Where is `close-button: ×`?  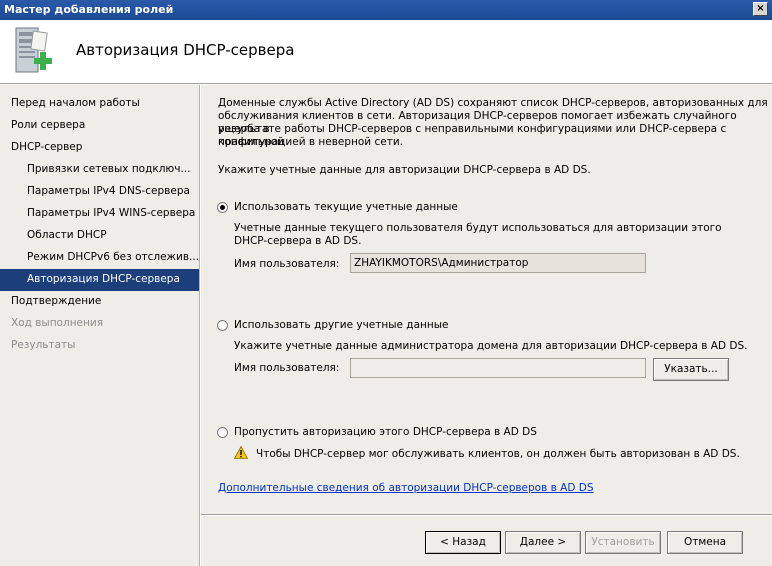
close-button: × is located at coordinates (760, 9).